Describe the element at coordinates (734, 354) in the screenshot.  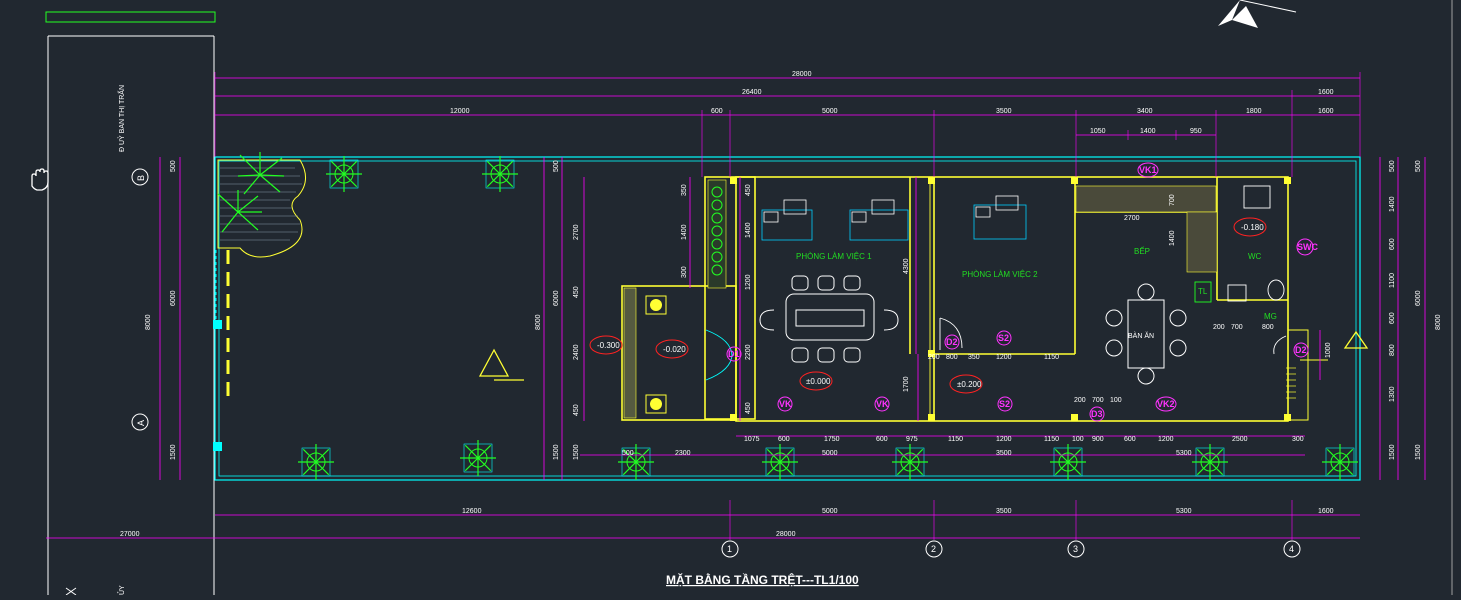
I see `tag-d1: D1` at that location.